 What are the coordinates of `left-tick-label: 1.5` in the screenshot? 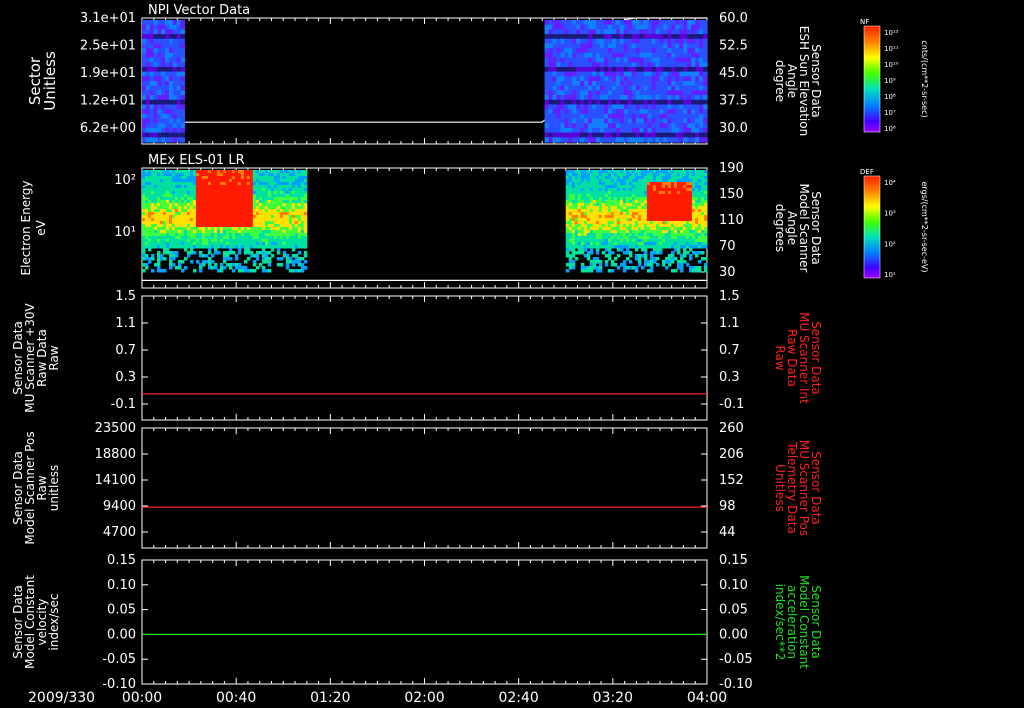 It's located at (125, 296).